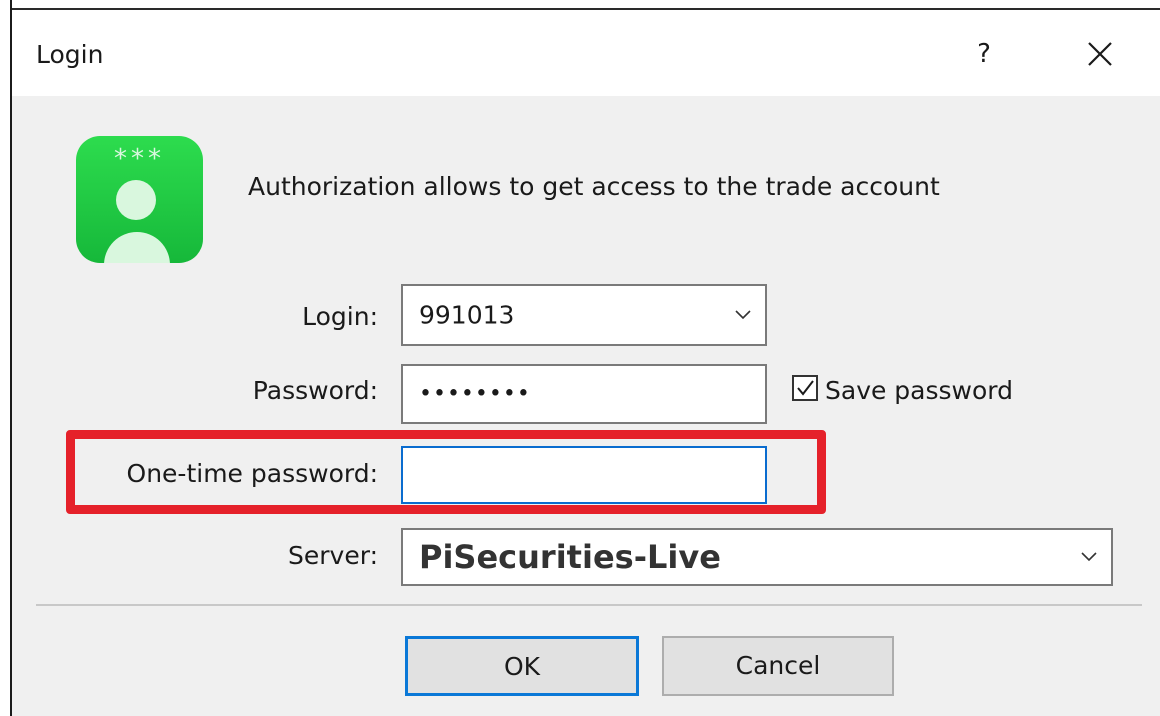  I want to click on close-button, so click(1100, 54).